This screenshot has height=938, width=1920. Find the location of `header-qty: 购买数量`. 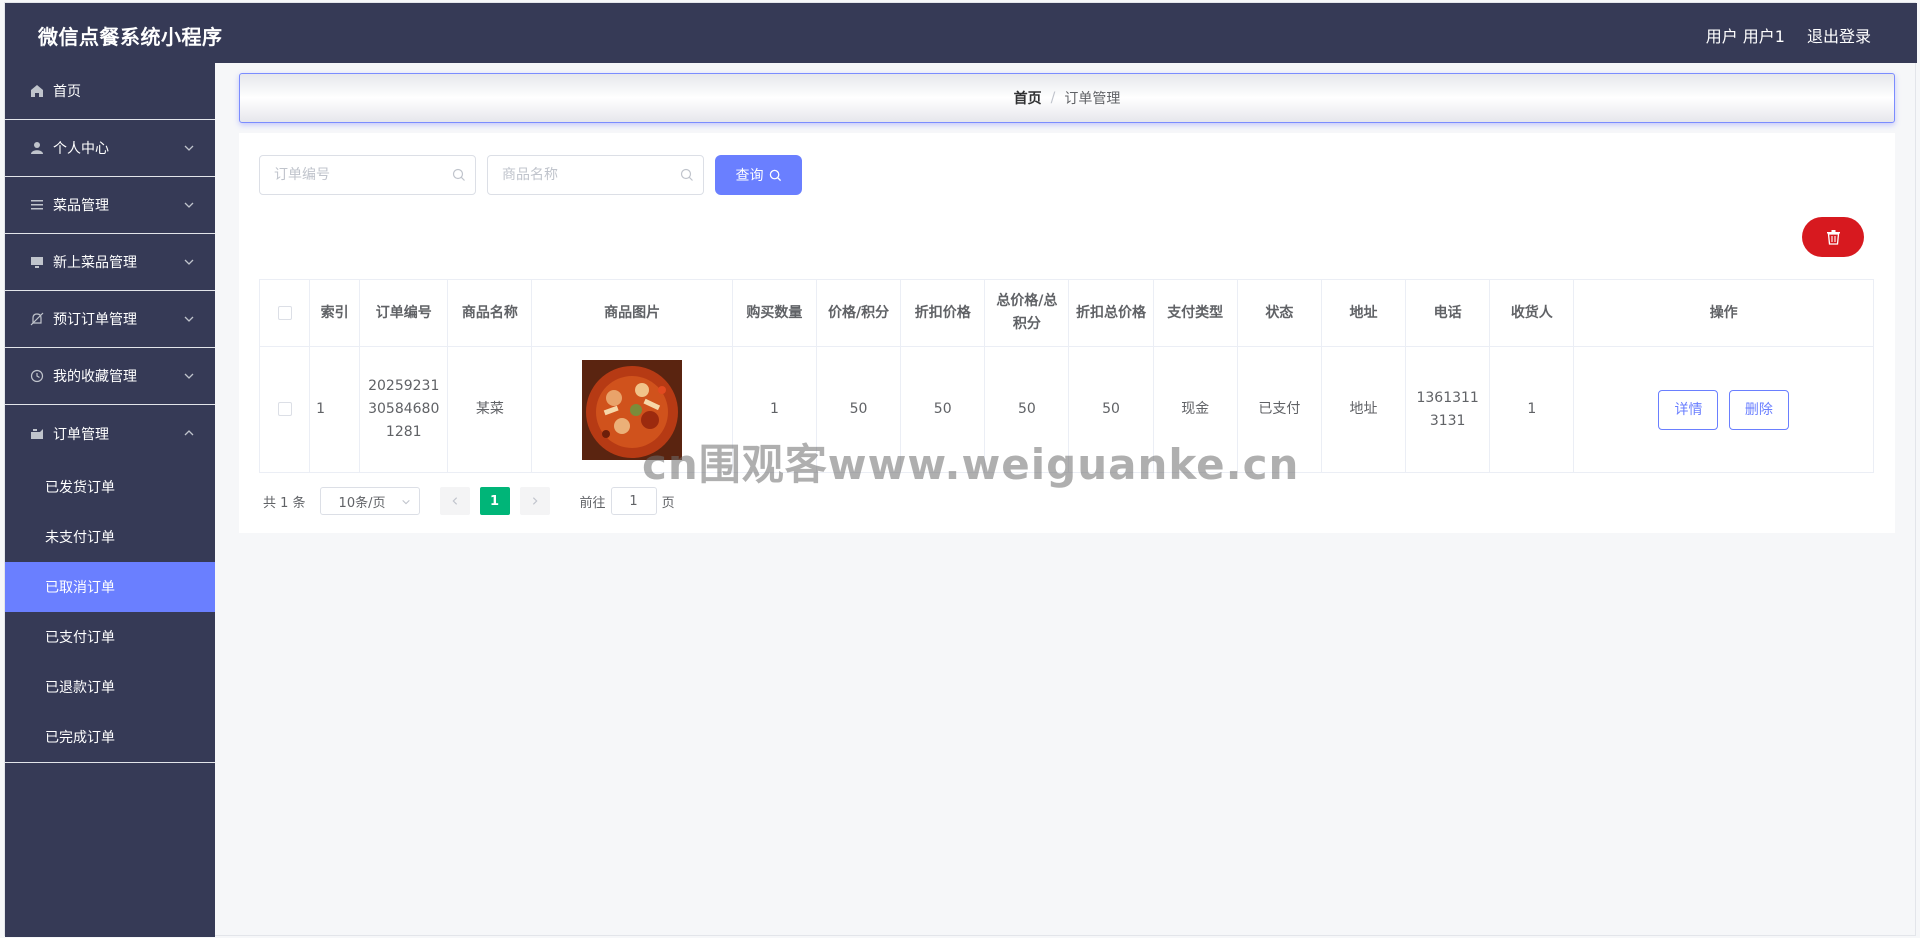

header-qty: 购买数量 is located at coordinates (774, 313).